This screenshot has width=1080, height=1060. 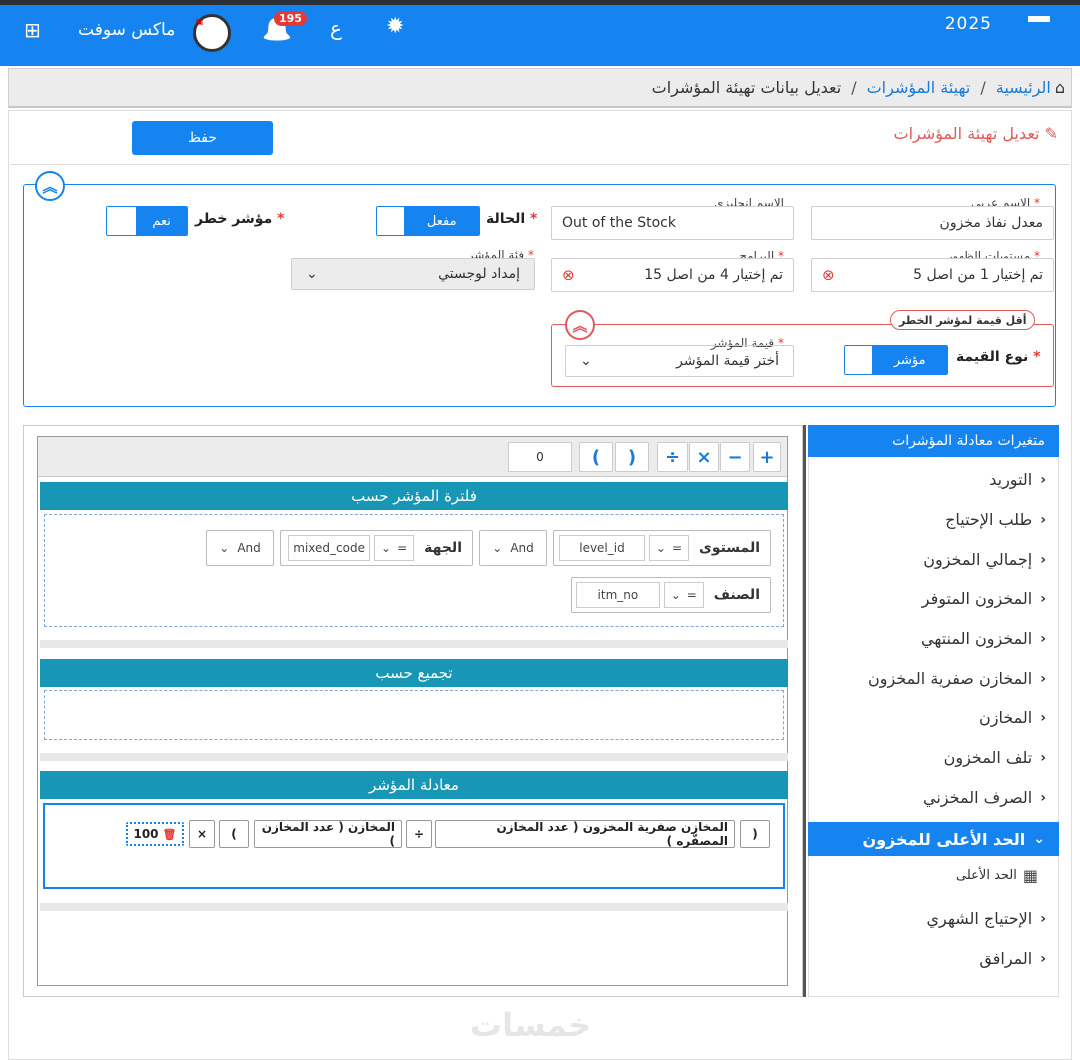 I want to click on item-condition: الصنف ⌄ = itm_no, so click(x=671, y=595).